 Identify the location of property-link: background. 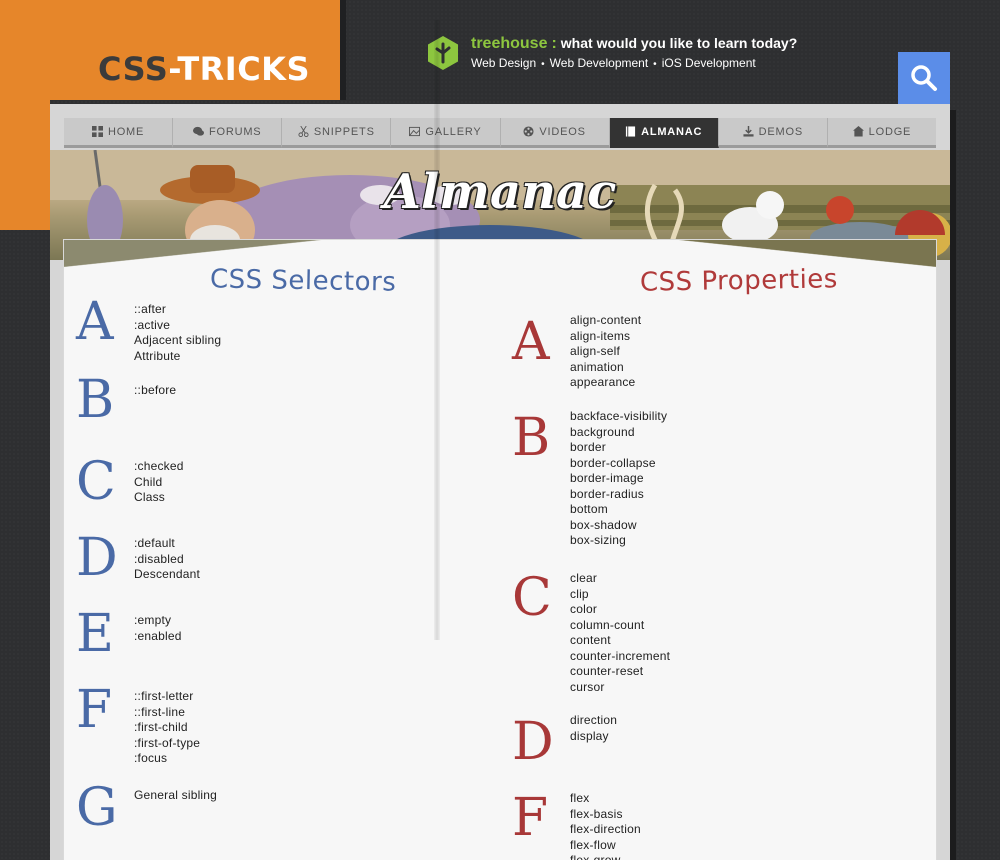
(618, 433).